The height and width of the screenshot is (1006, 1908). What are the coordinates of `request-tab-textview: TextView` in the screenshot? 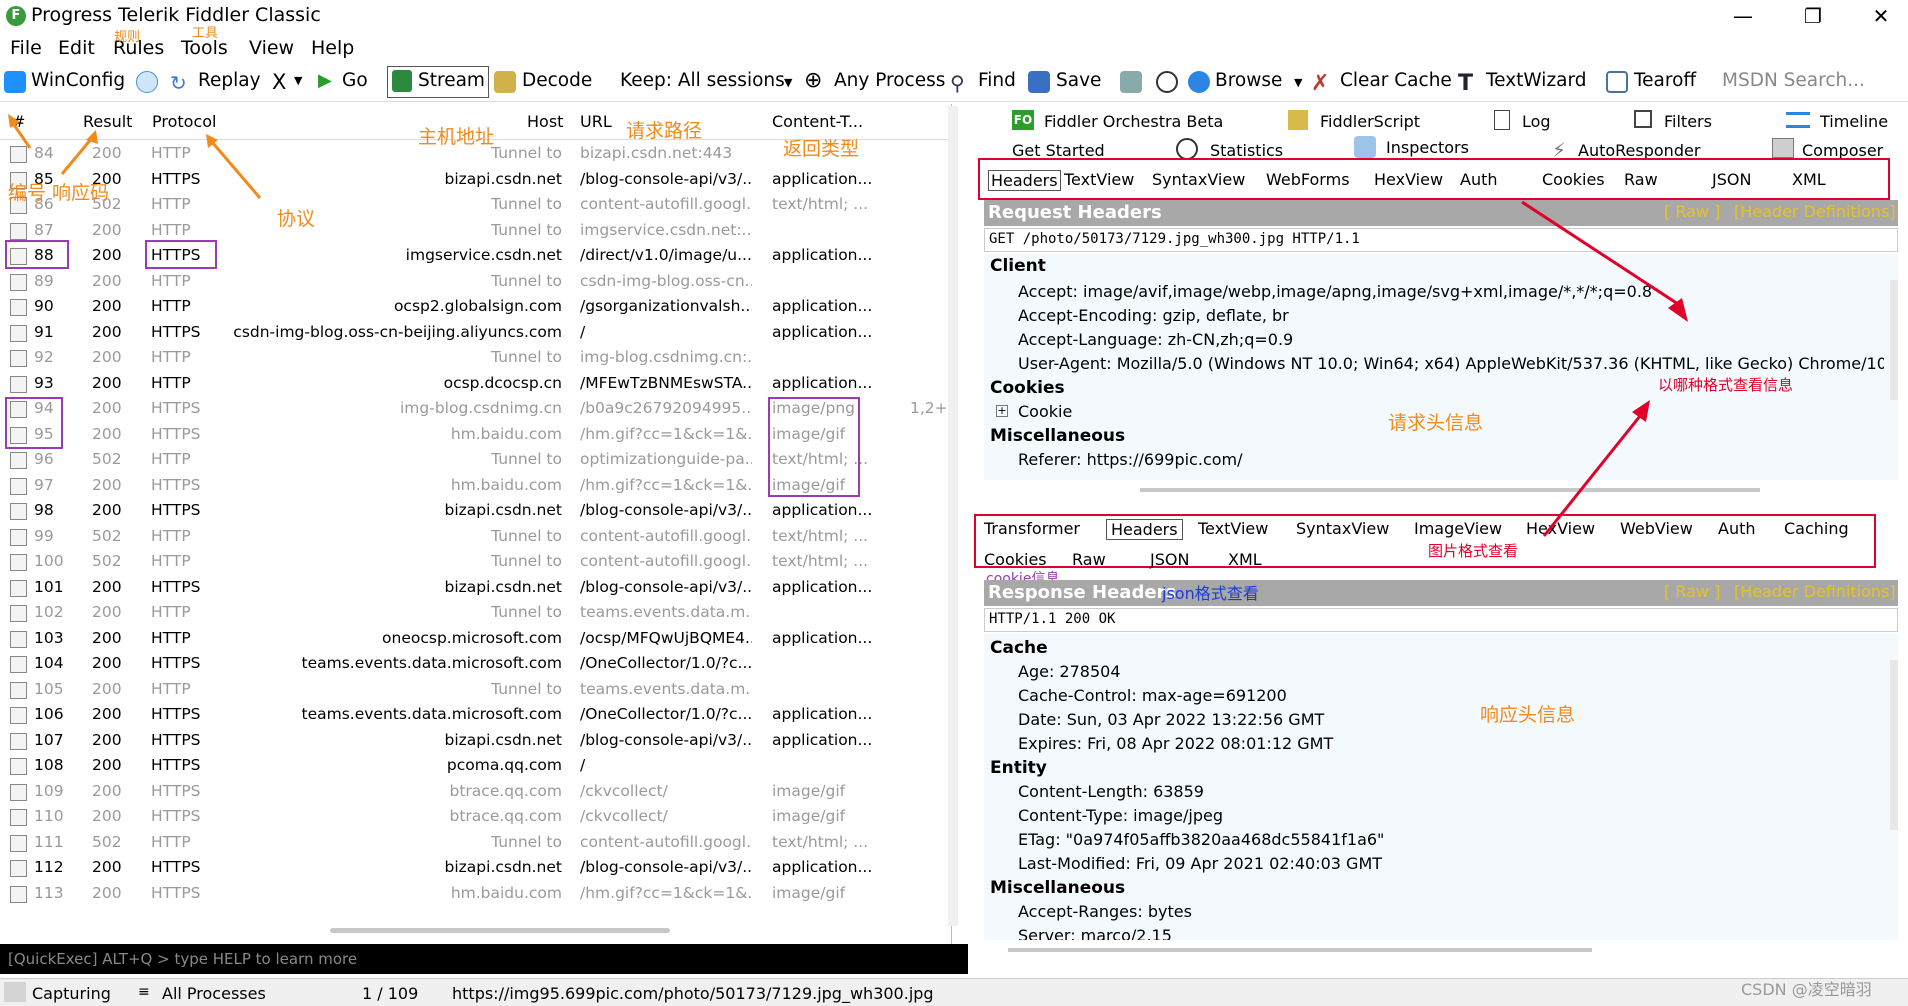 It's located at (1099, 179).